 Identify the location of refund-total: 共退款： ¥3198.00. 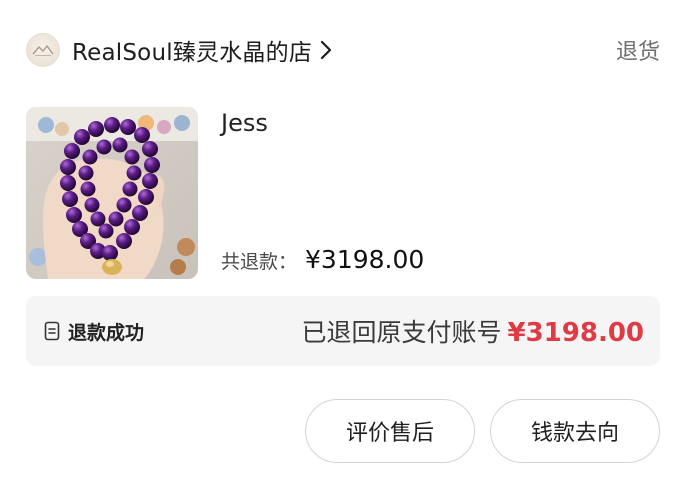
(322, 259).